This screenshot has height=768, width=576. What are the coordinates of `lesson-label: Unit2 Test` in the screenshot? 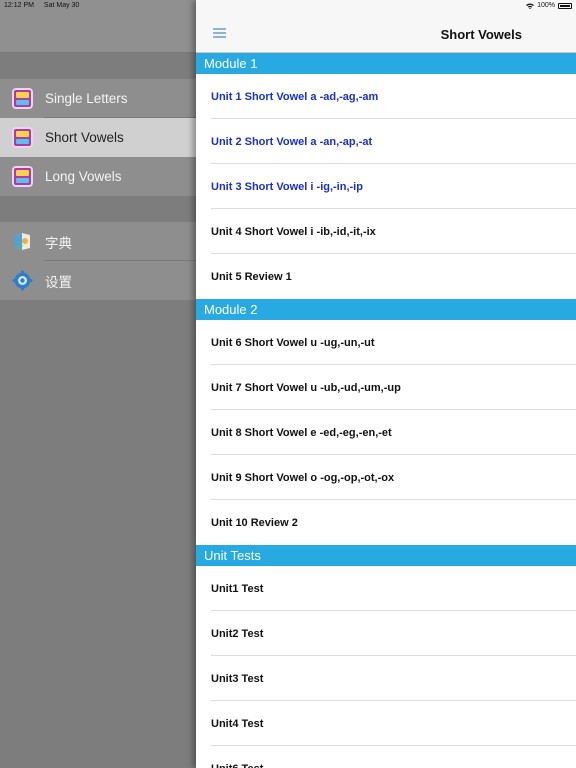 It's located at (237, 633).